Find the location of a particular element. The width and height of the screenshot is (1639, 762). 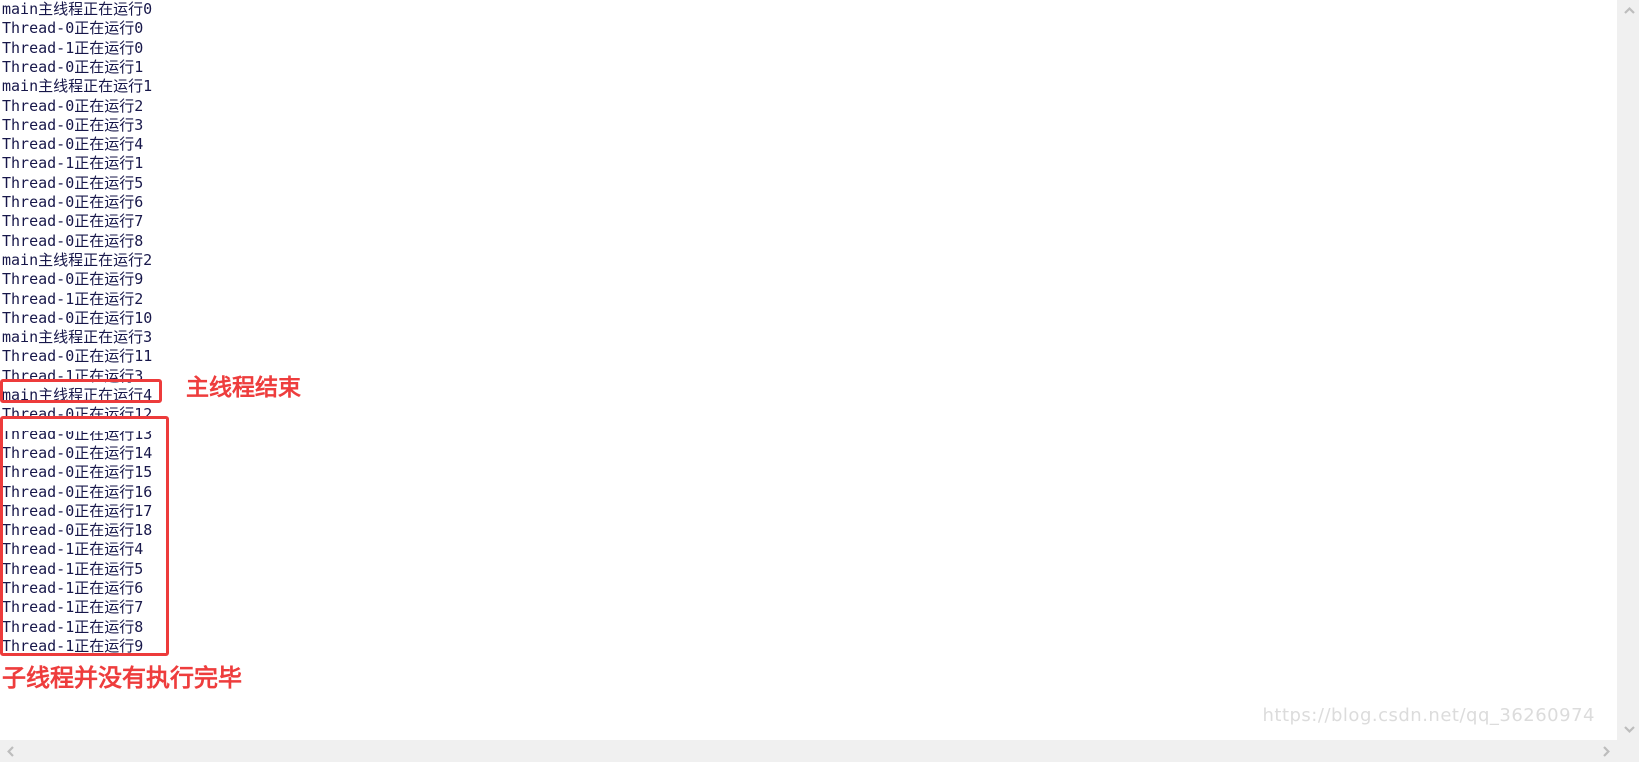

log-line: main主线程正在运行4 is located at coordinates (77, 395).